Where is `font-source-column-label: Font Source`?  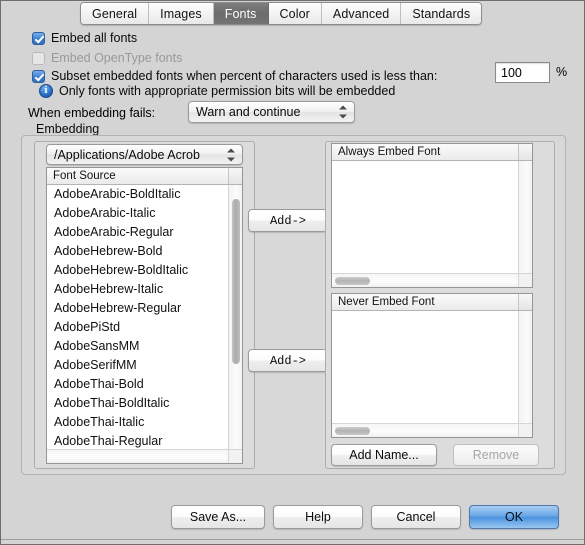
font-source-column-label: Font Source is located at coordinates (84, 176).